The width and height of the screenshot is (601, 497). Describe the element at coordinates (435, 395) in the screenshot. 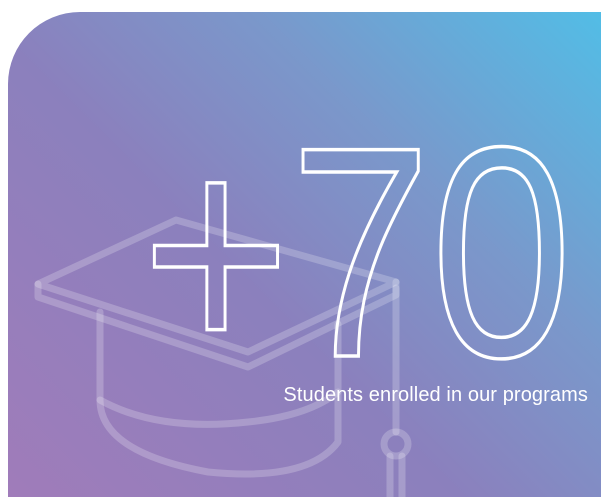

I see `stat-label: Students enrolled in our programs` at that location.